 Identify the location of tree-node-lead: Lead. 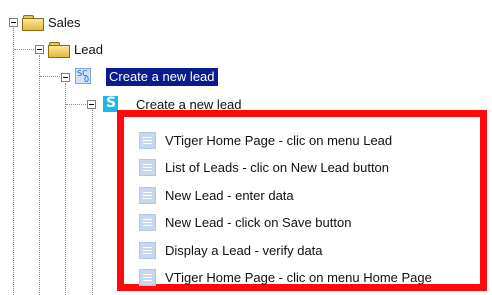
(88, 49).